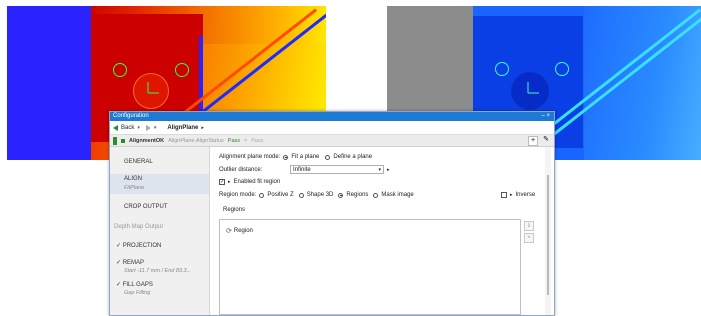 This screenshot has width=701, height=316. What do you see at coordinates (257, 182) in the screenshot?
I see `enabled-fit-region-label: Enabled fit region` at bounding box center [257, 182].